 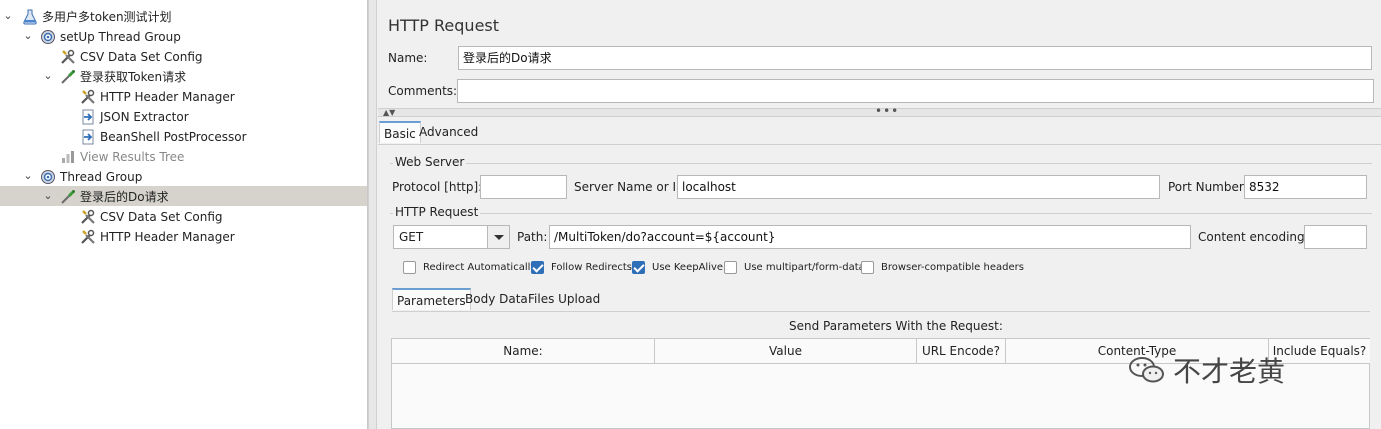 I want to click on server-label: Server Name or IP:, so click(x=631, y=187).